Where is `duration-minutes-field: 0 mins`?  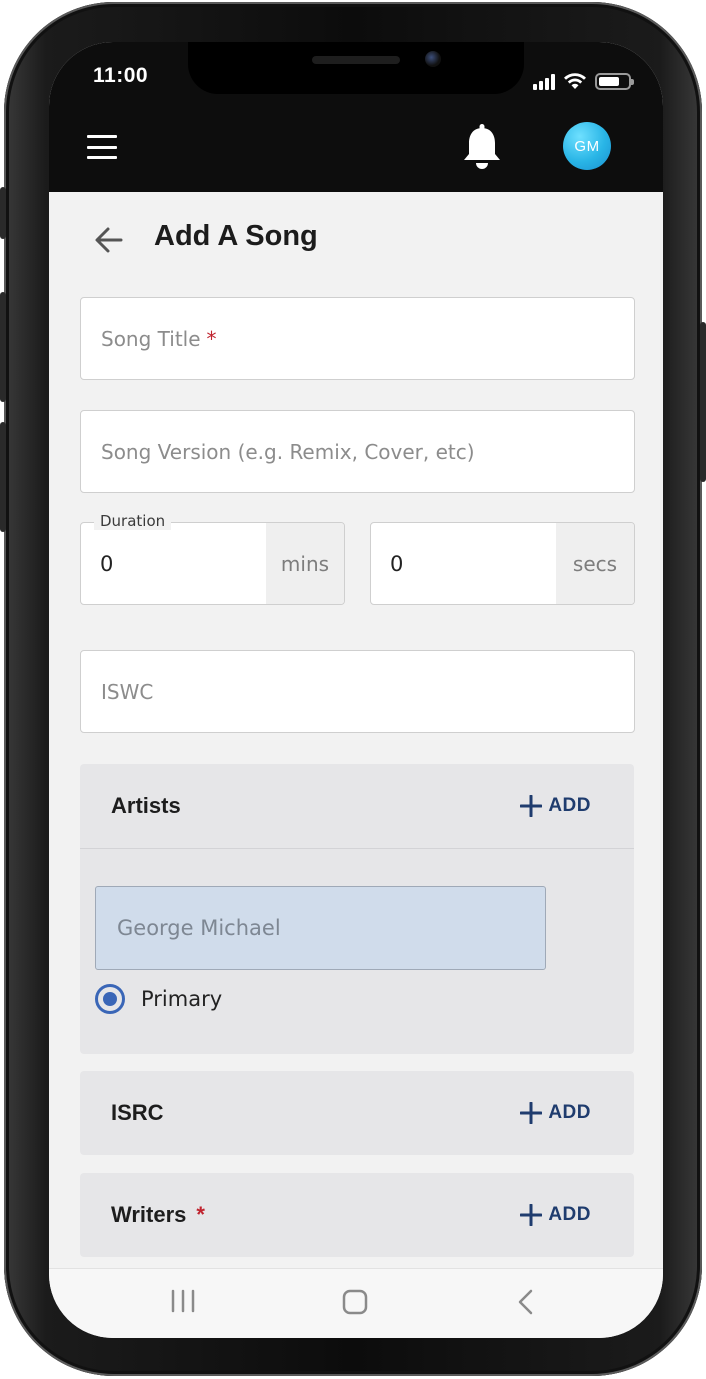 duration-minutes-field: 0 mins is located at coordinates (212, 563).